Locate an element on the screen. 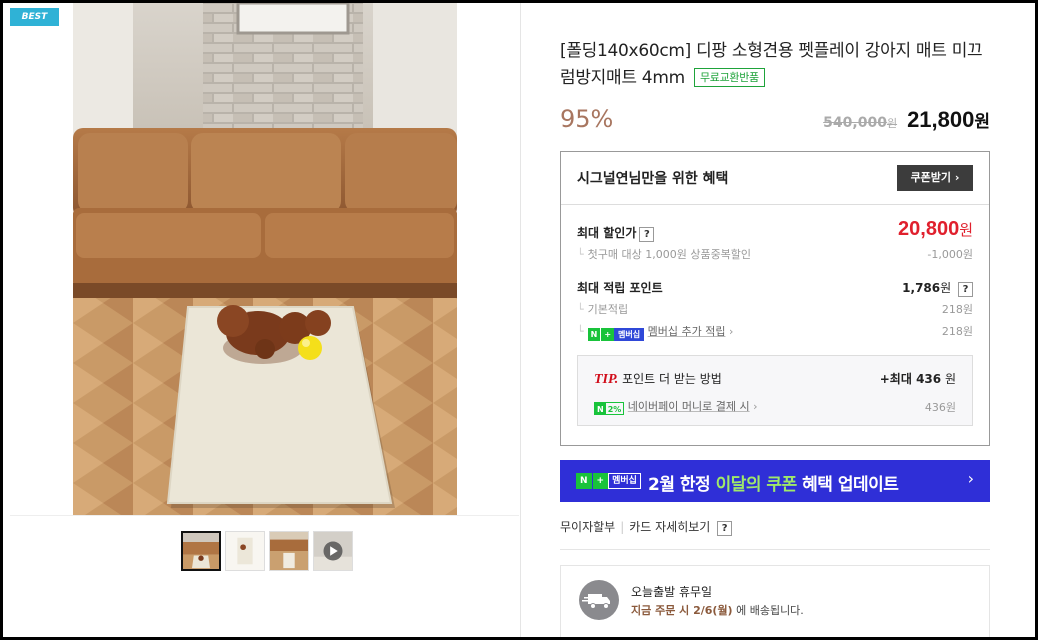  monthly-coupon-banner: N + 멤버십 2월 한정 이달의 쿠폰 혜택 업데이트 › is located at coordinates (775, 481).